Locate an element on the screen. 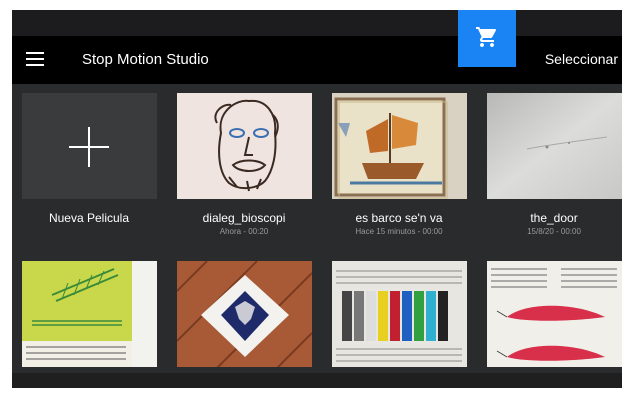 The image size is (634, 403). white-wall-thumbnail is located at coordinates (554, 146).